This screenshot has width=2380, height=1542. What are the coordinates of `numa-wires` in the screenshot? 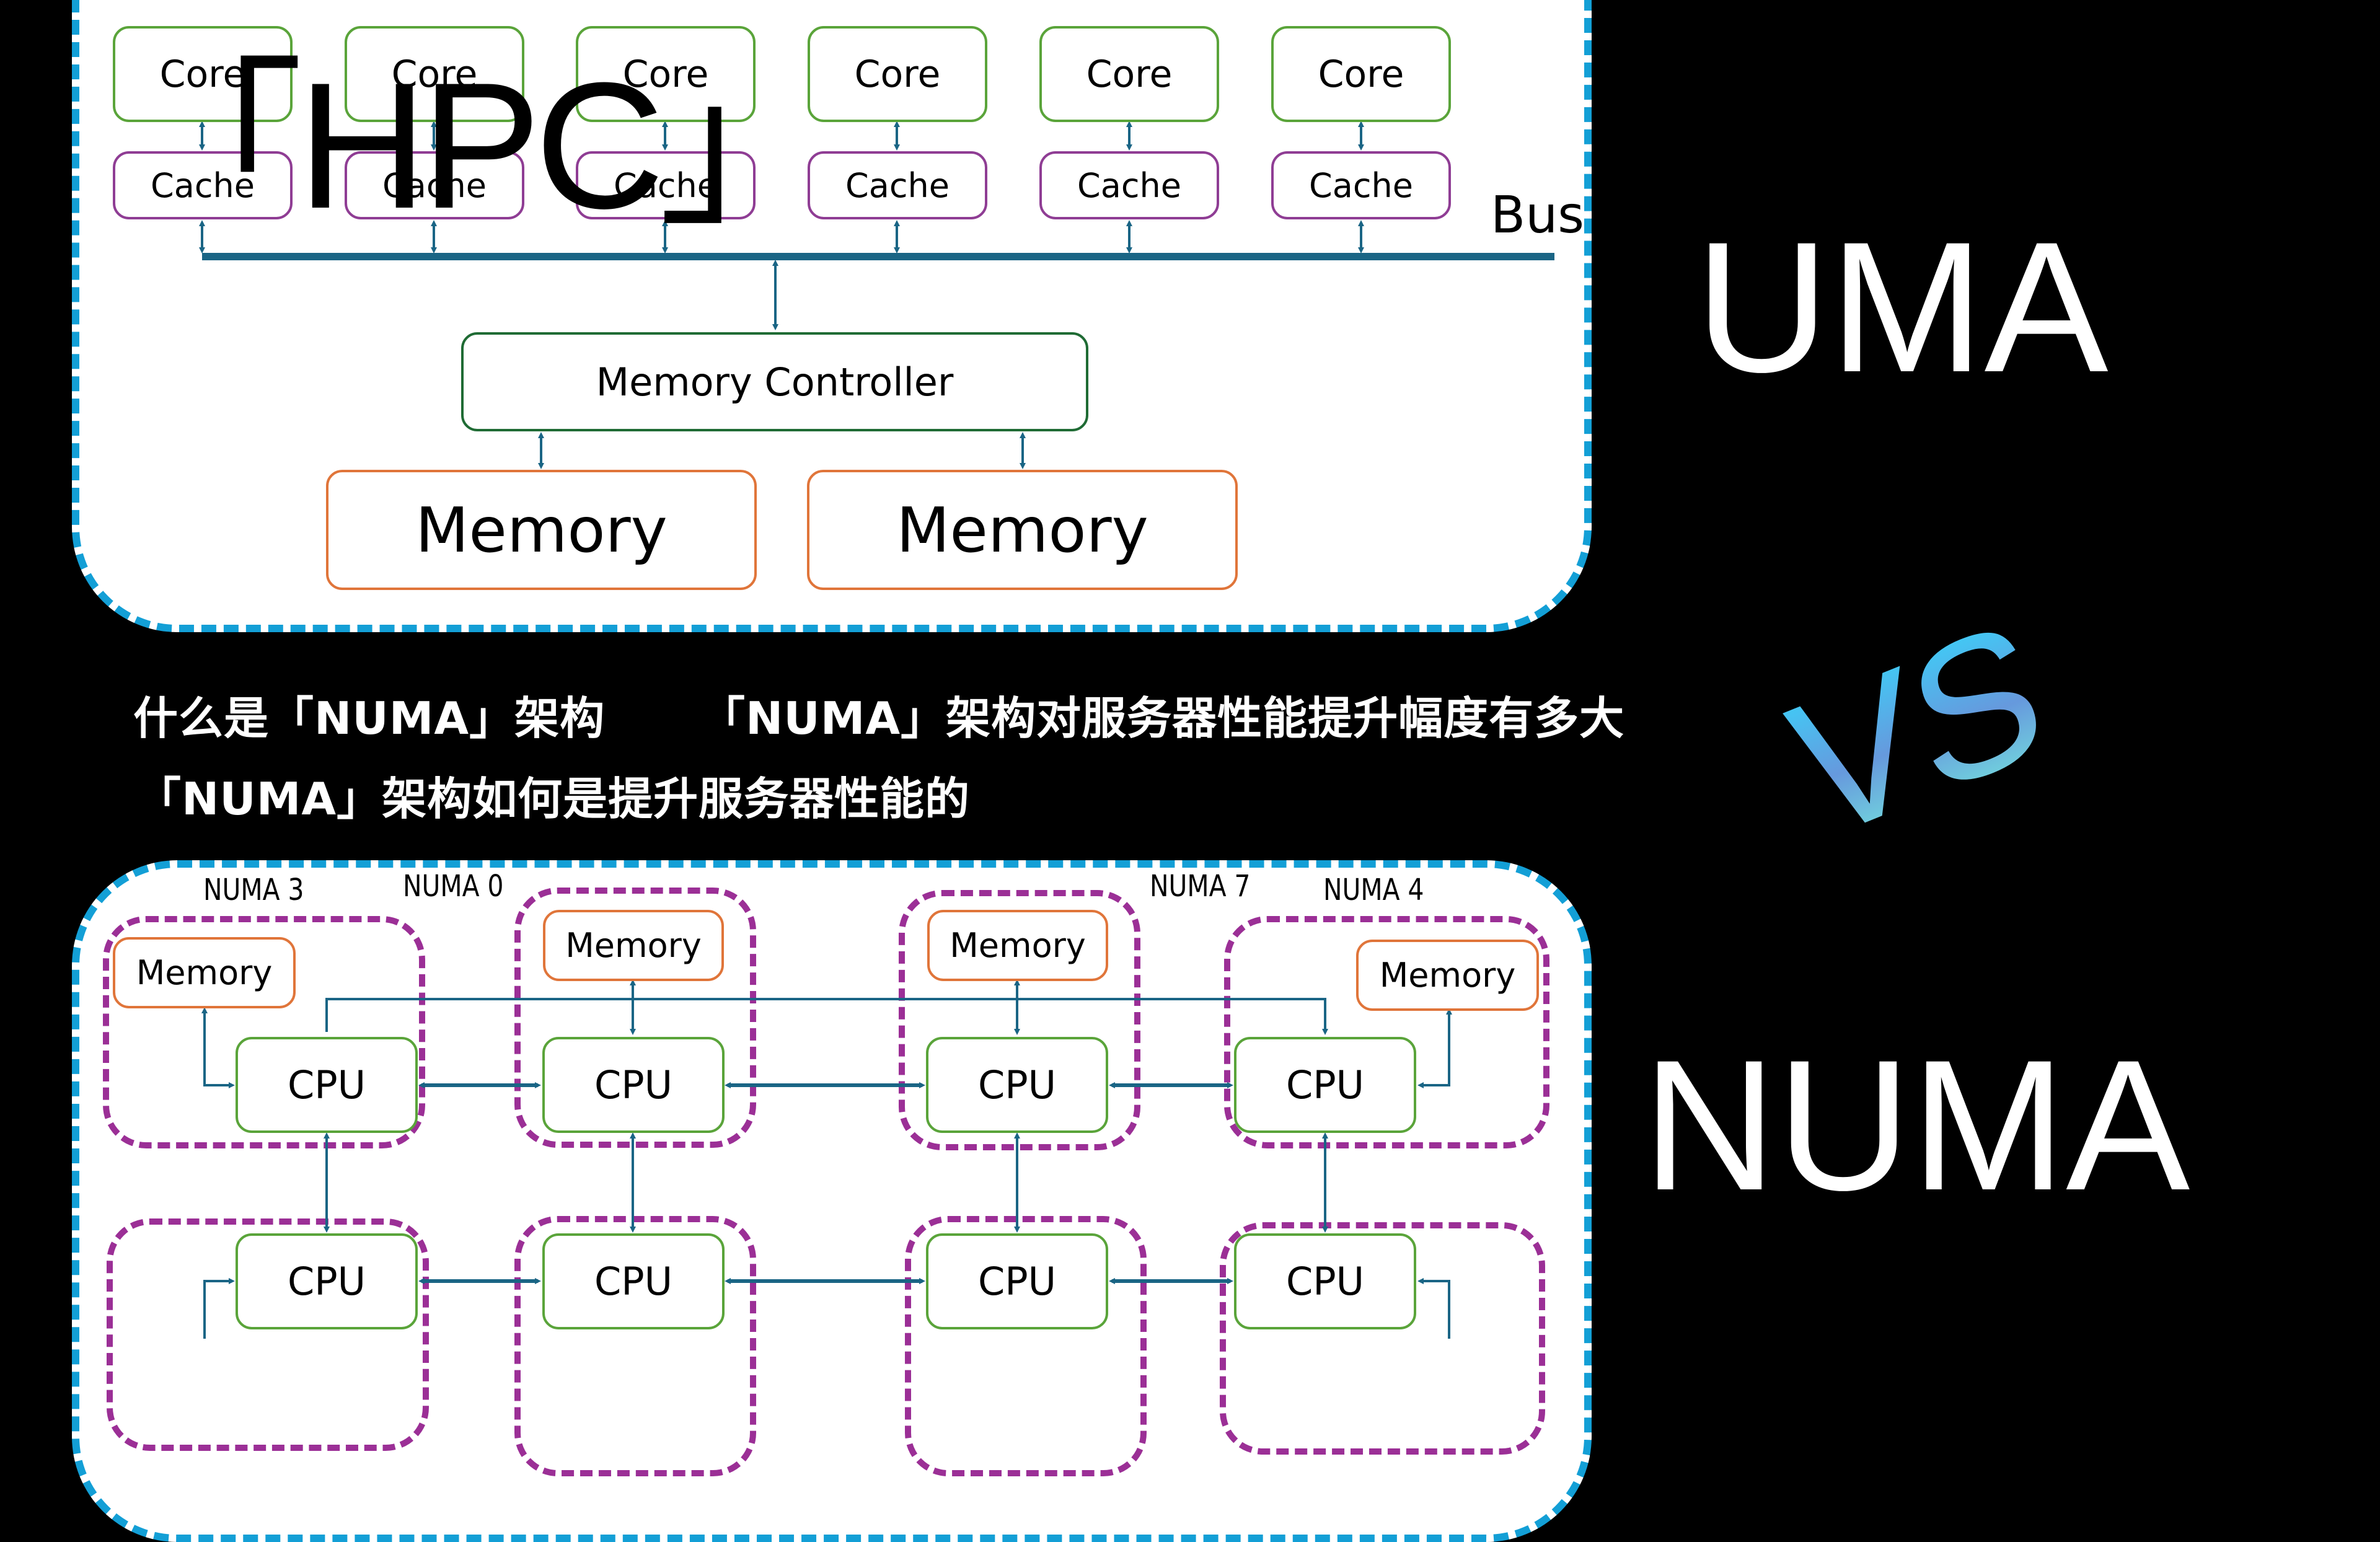 It's located at (826, 1159).